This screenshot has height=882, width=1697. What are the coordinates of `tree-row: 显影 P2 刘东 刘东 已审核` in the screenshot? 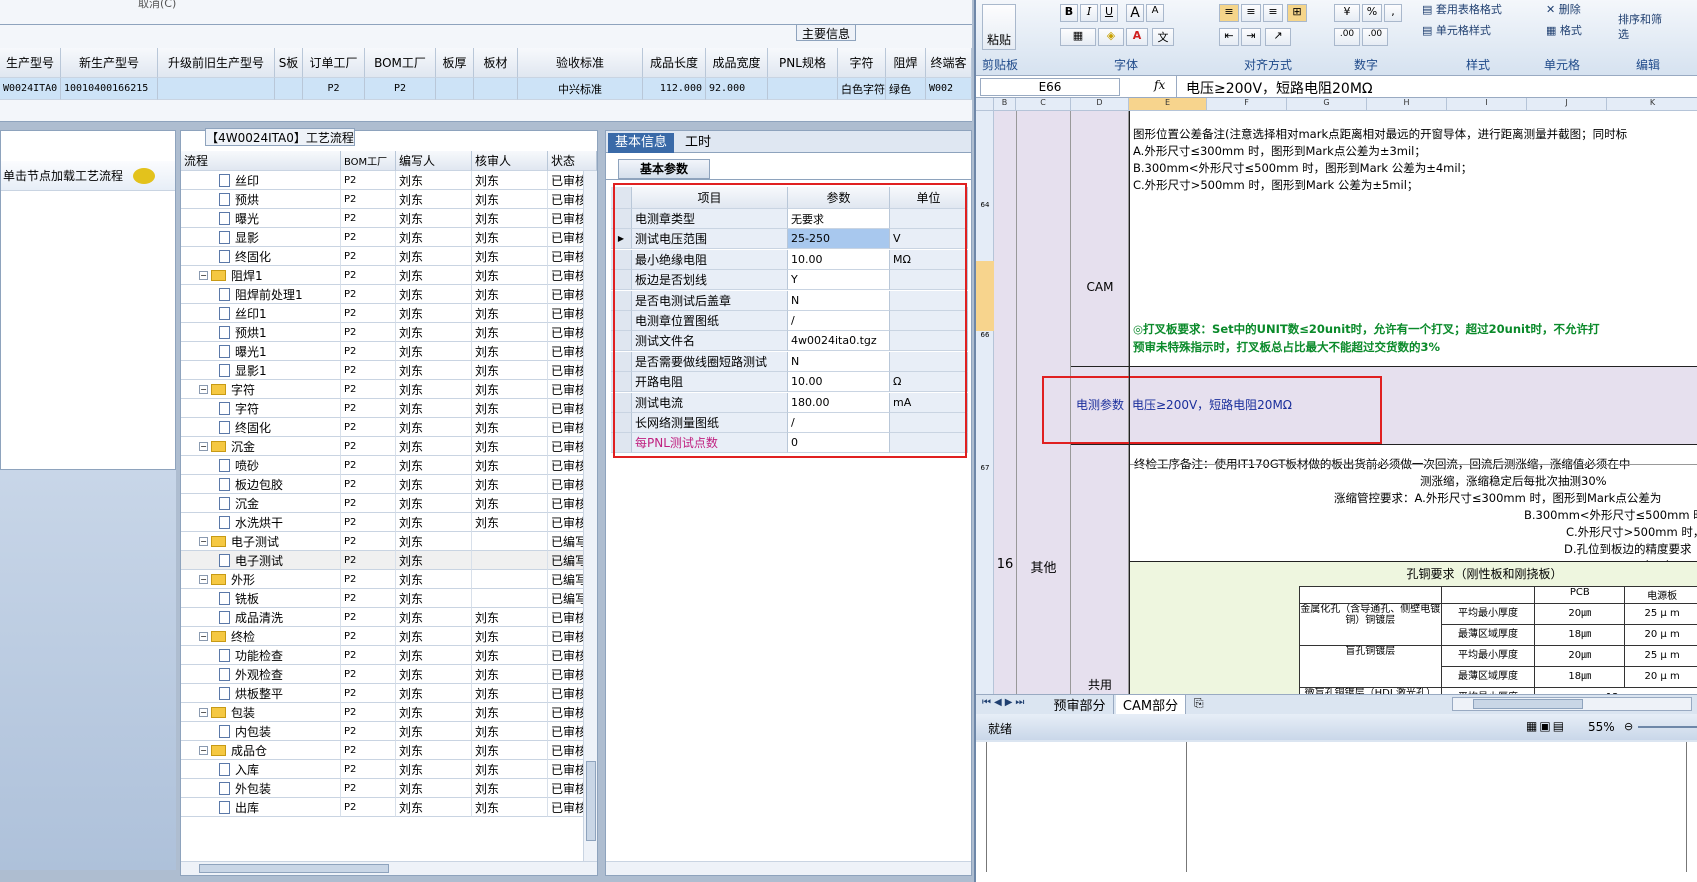 It's located at (389, 237).